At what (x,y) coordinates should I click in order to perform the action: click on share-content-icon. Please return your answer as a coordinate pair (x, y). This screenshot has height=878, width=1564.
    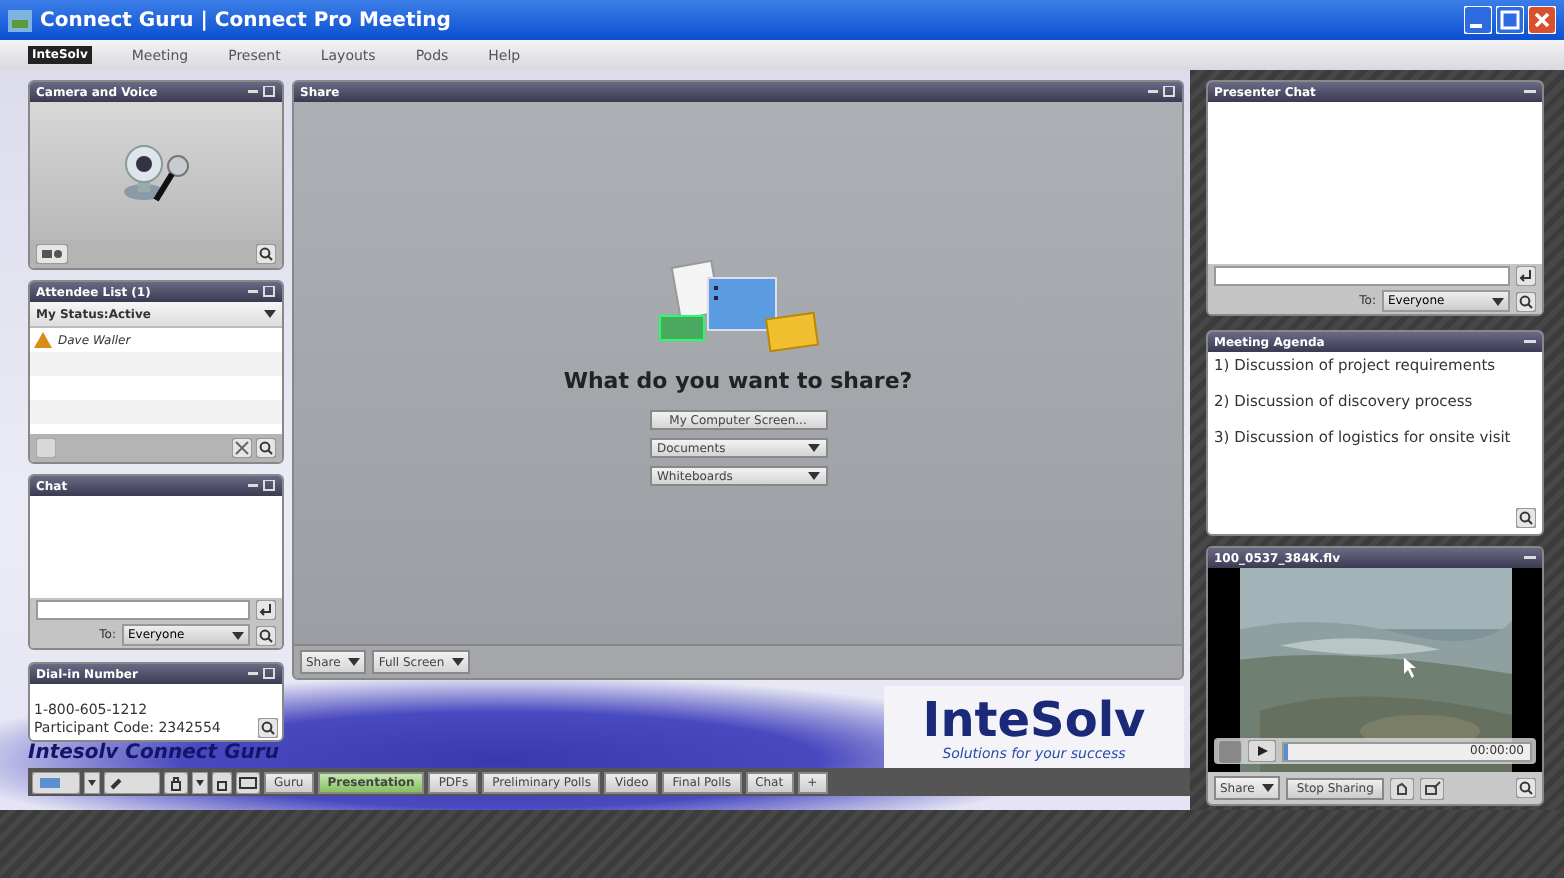
    Looking at the image, I should click on (738, 308).